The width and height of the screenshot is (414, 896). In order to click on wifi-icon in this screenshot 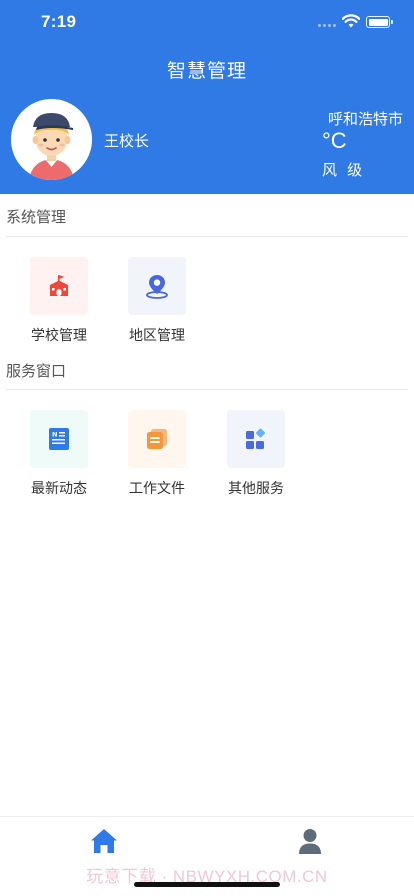, I will do `click(351, 21)`.